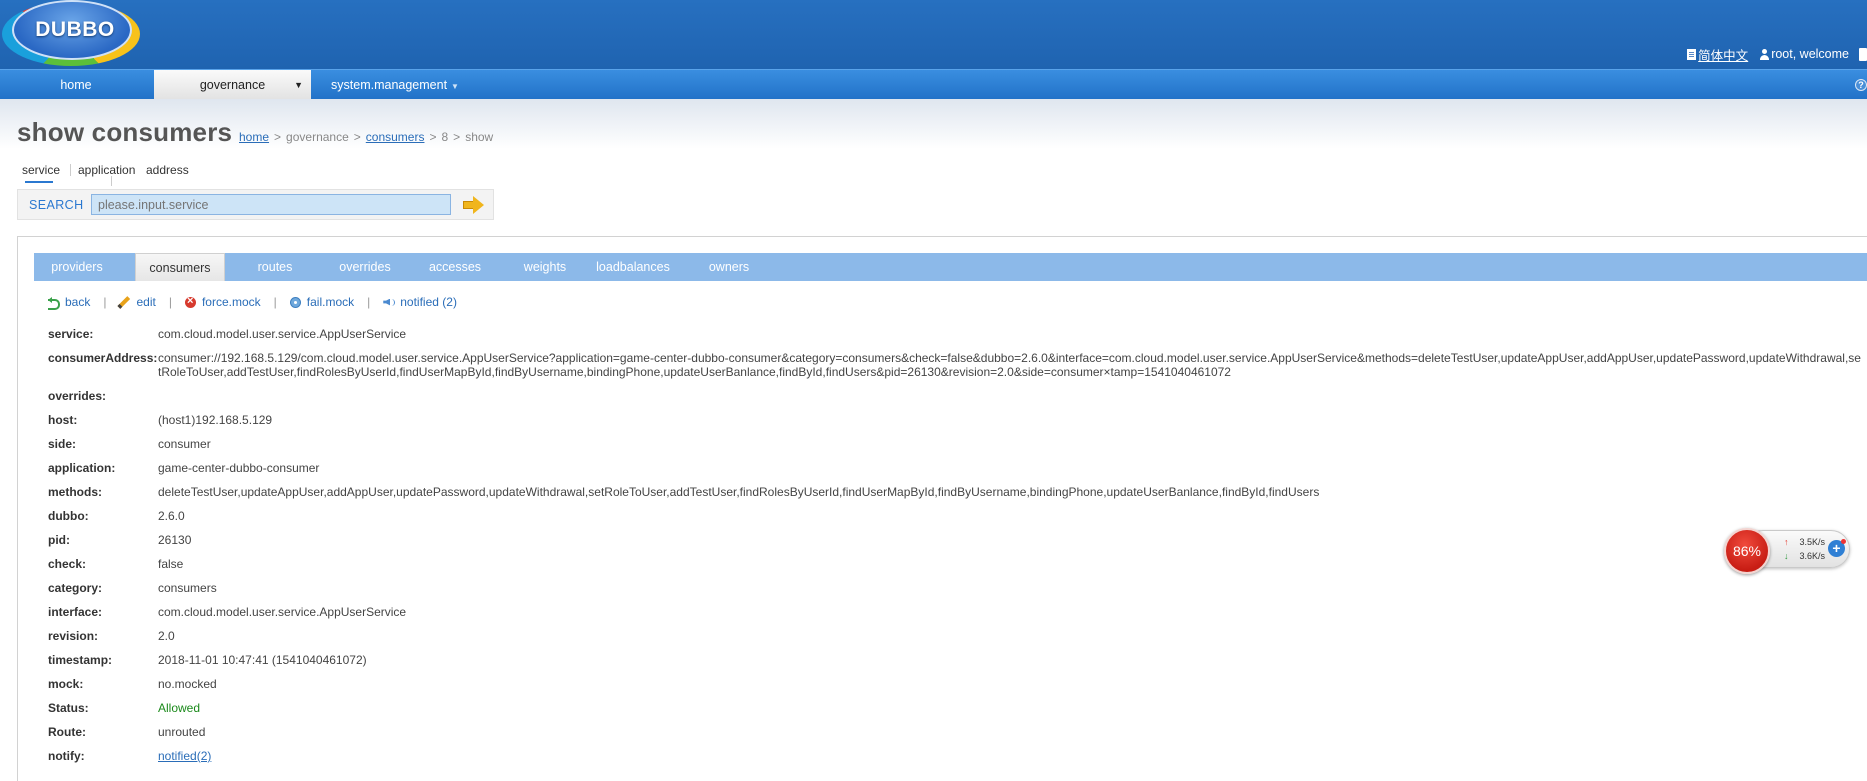 The width and height of the screenshot is (1867, 781). What do you see at coordinates (41, 170) in the screenshot?
I see `search-type-service: service` at bounding box center [41, 170].